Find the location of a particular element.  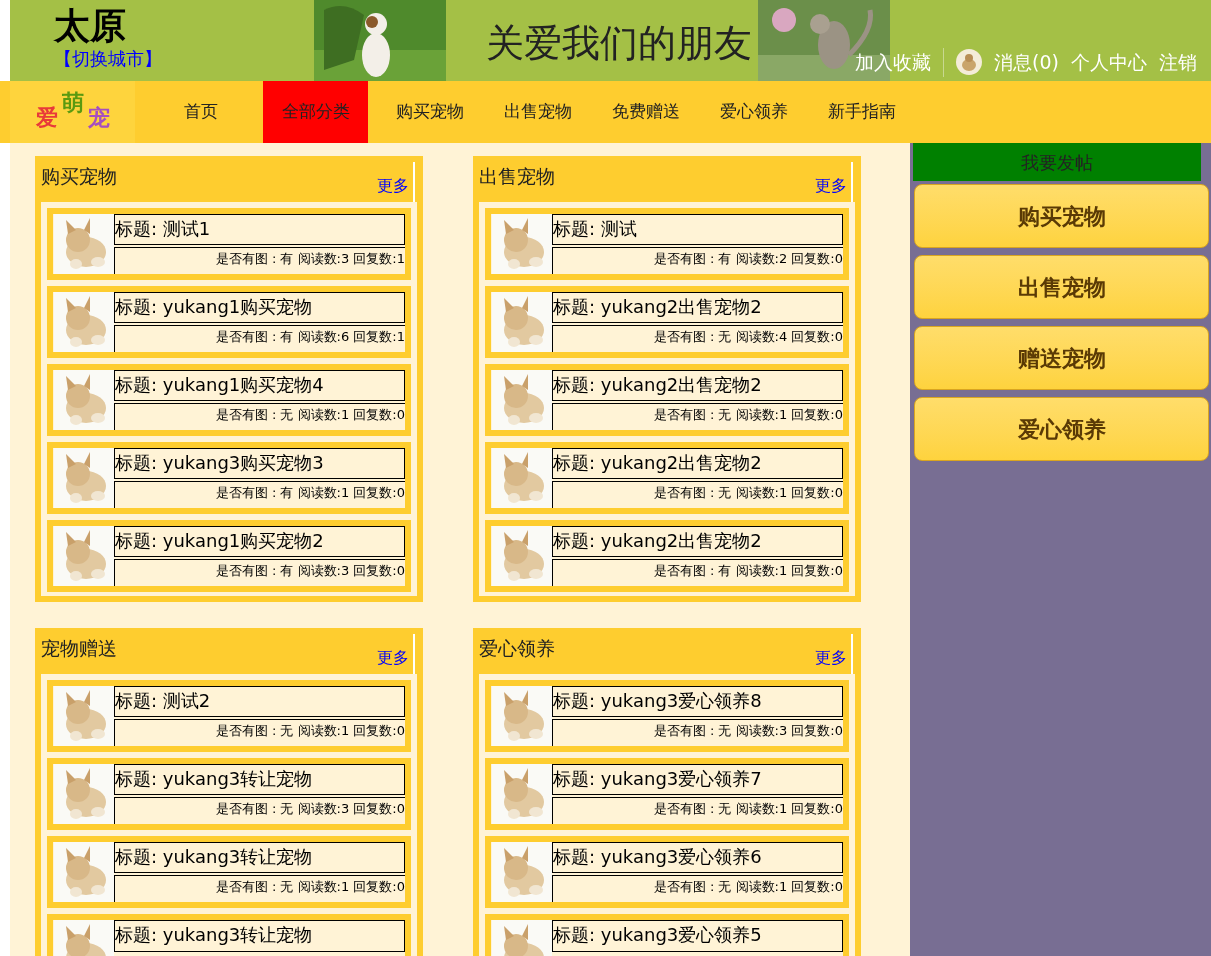

post-card: 标题: yukang3转让宠物 是否有图 : 无 阅读数:1 回复数:0 is located at coordinates (229, 872).